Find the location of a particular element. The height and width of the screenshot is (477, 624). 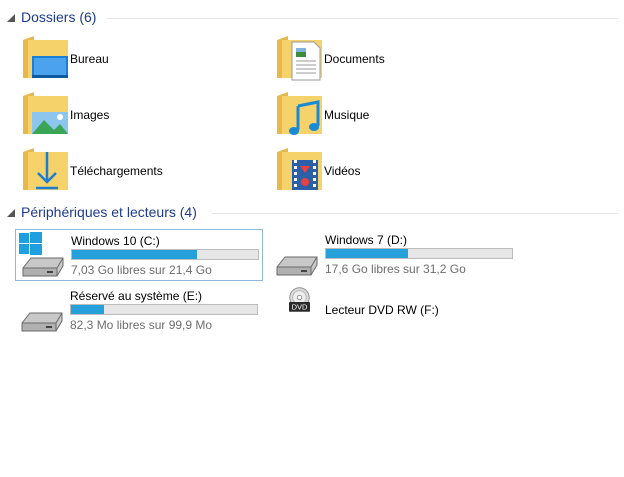

drive-name: Lecteur DVD RW (F:) is located at coordinates (382, 310).